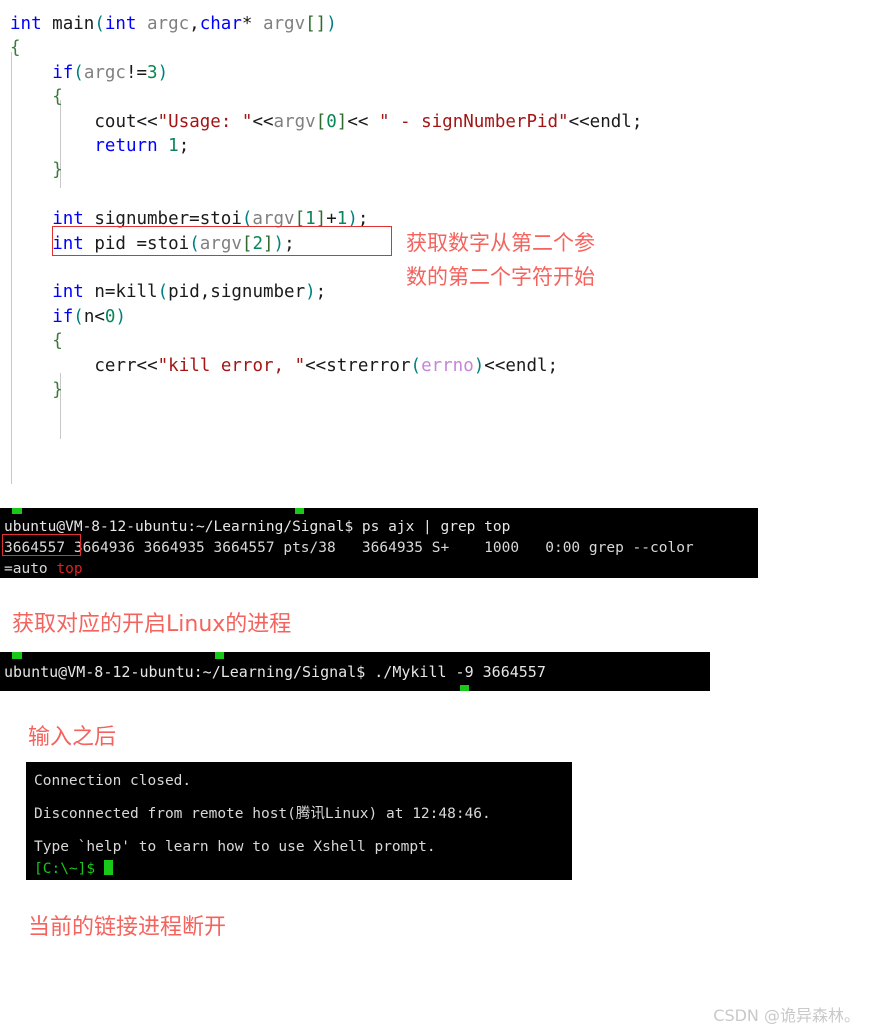 This screenshot has height=1034, width=872. What do you see at coordinates (464, 688) in the screenshot?
I see `terminal-cursor` at bounding box center [464, 688].